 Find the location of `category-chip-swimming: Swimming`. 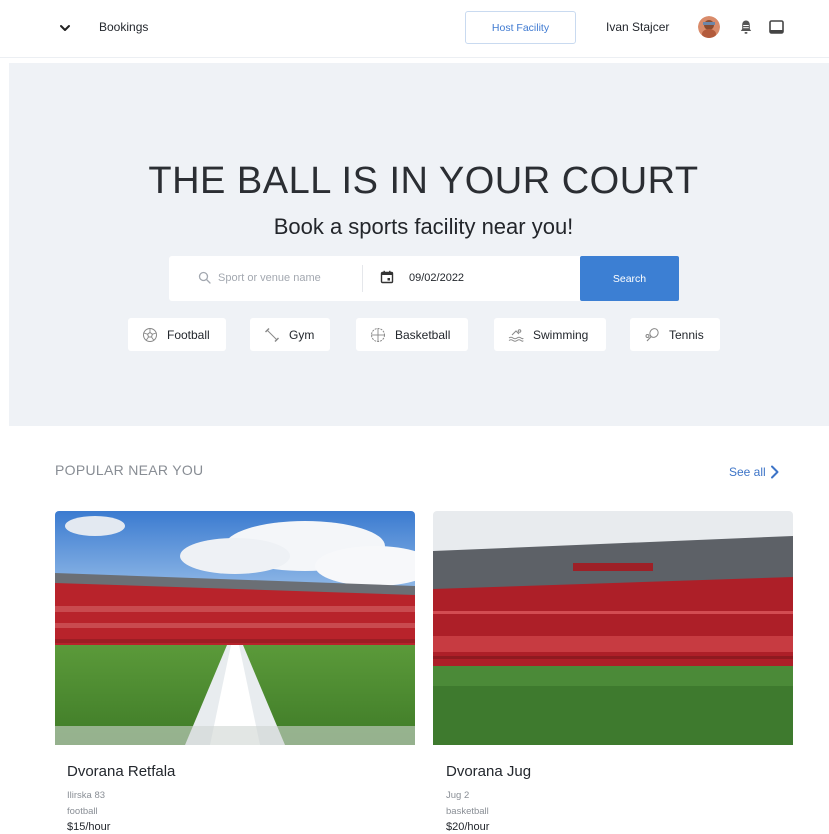

category-chip-swimming: Swimming is located at coordinates (550, 334).